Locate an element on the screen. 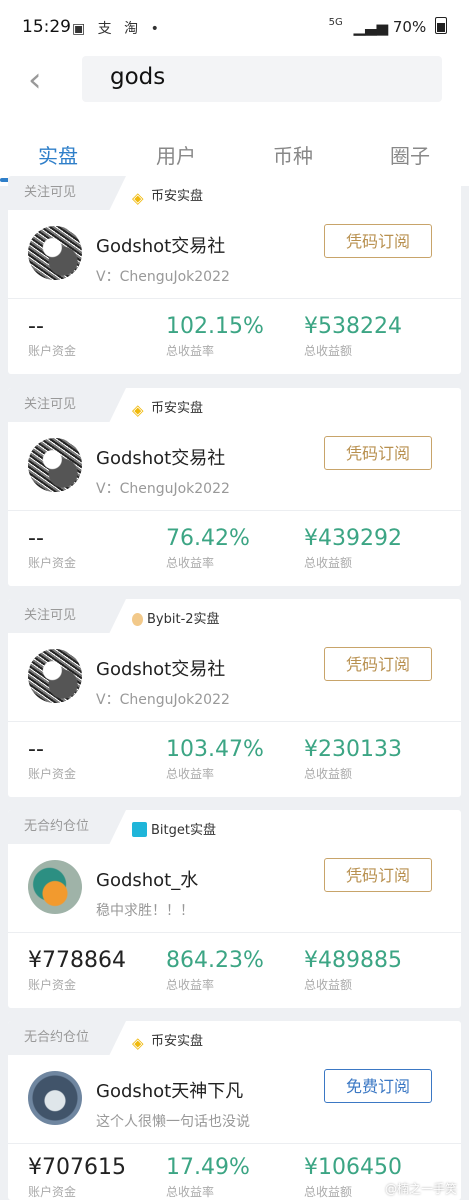 The width and height of the screenshot is (469, 1200). battery-icon is located at coordinates (441, 25).